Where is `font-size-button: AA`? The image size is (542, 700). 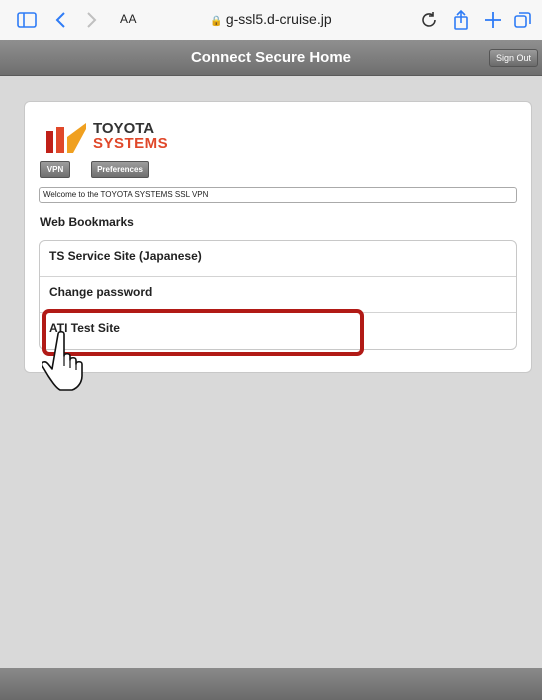 font-size-button: AA is located at coordinates (128, 19).